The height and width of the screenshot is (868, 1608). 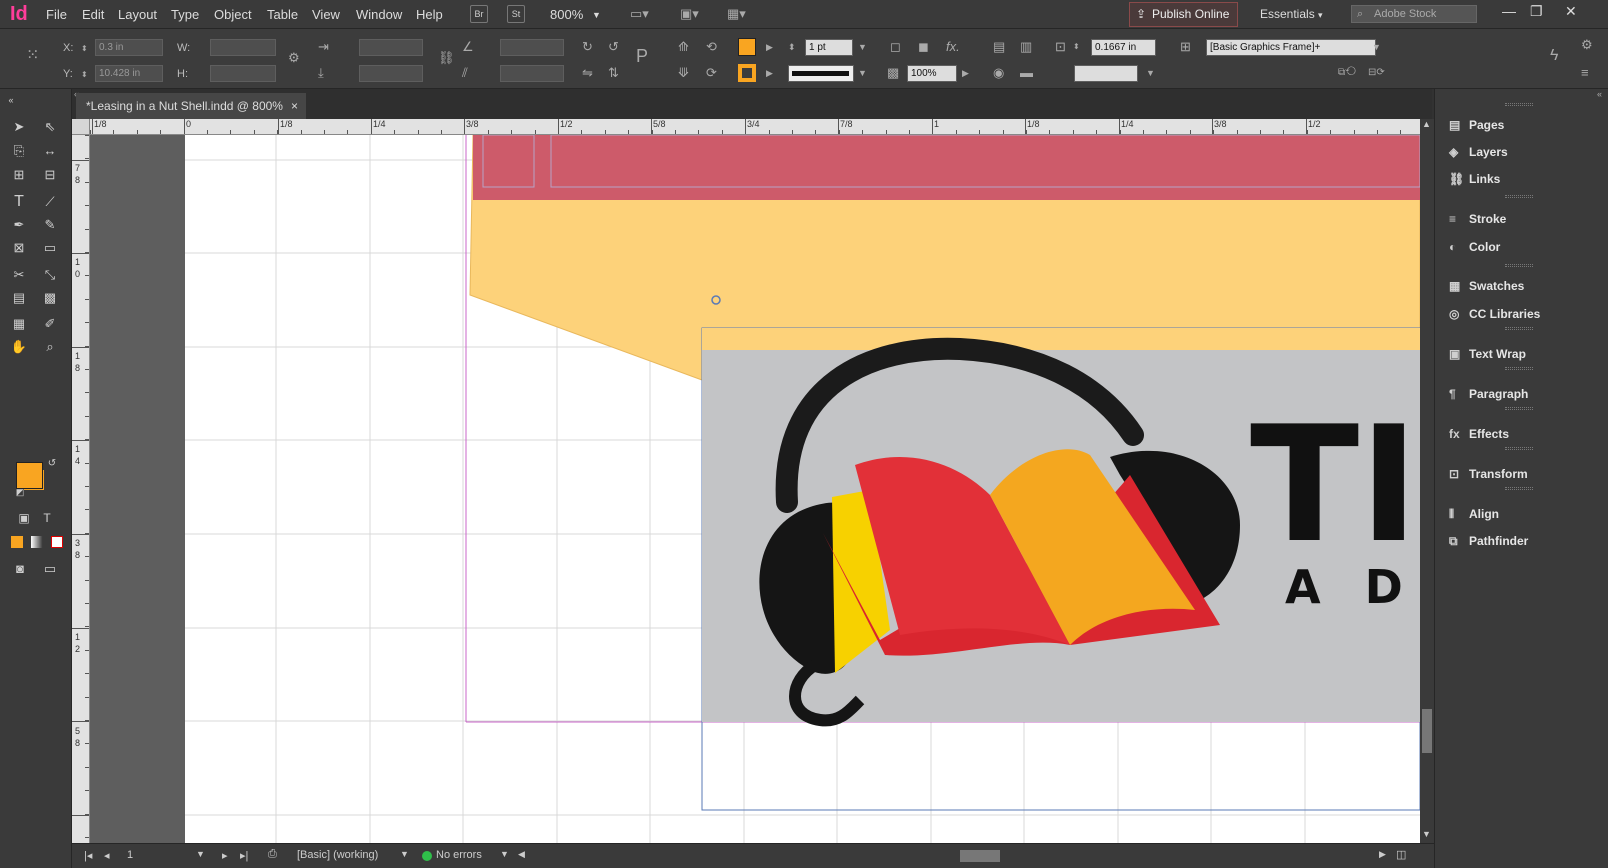 What do you see at coordinates (50, 225) in the screenshot?
I see `pencil-tool-icon: ✎` at bounding box center [50, 225].